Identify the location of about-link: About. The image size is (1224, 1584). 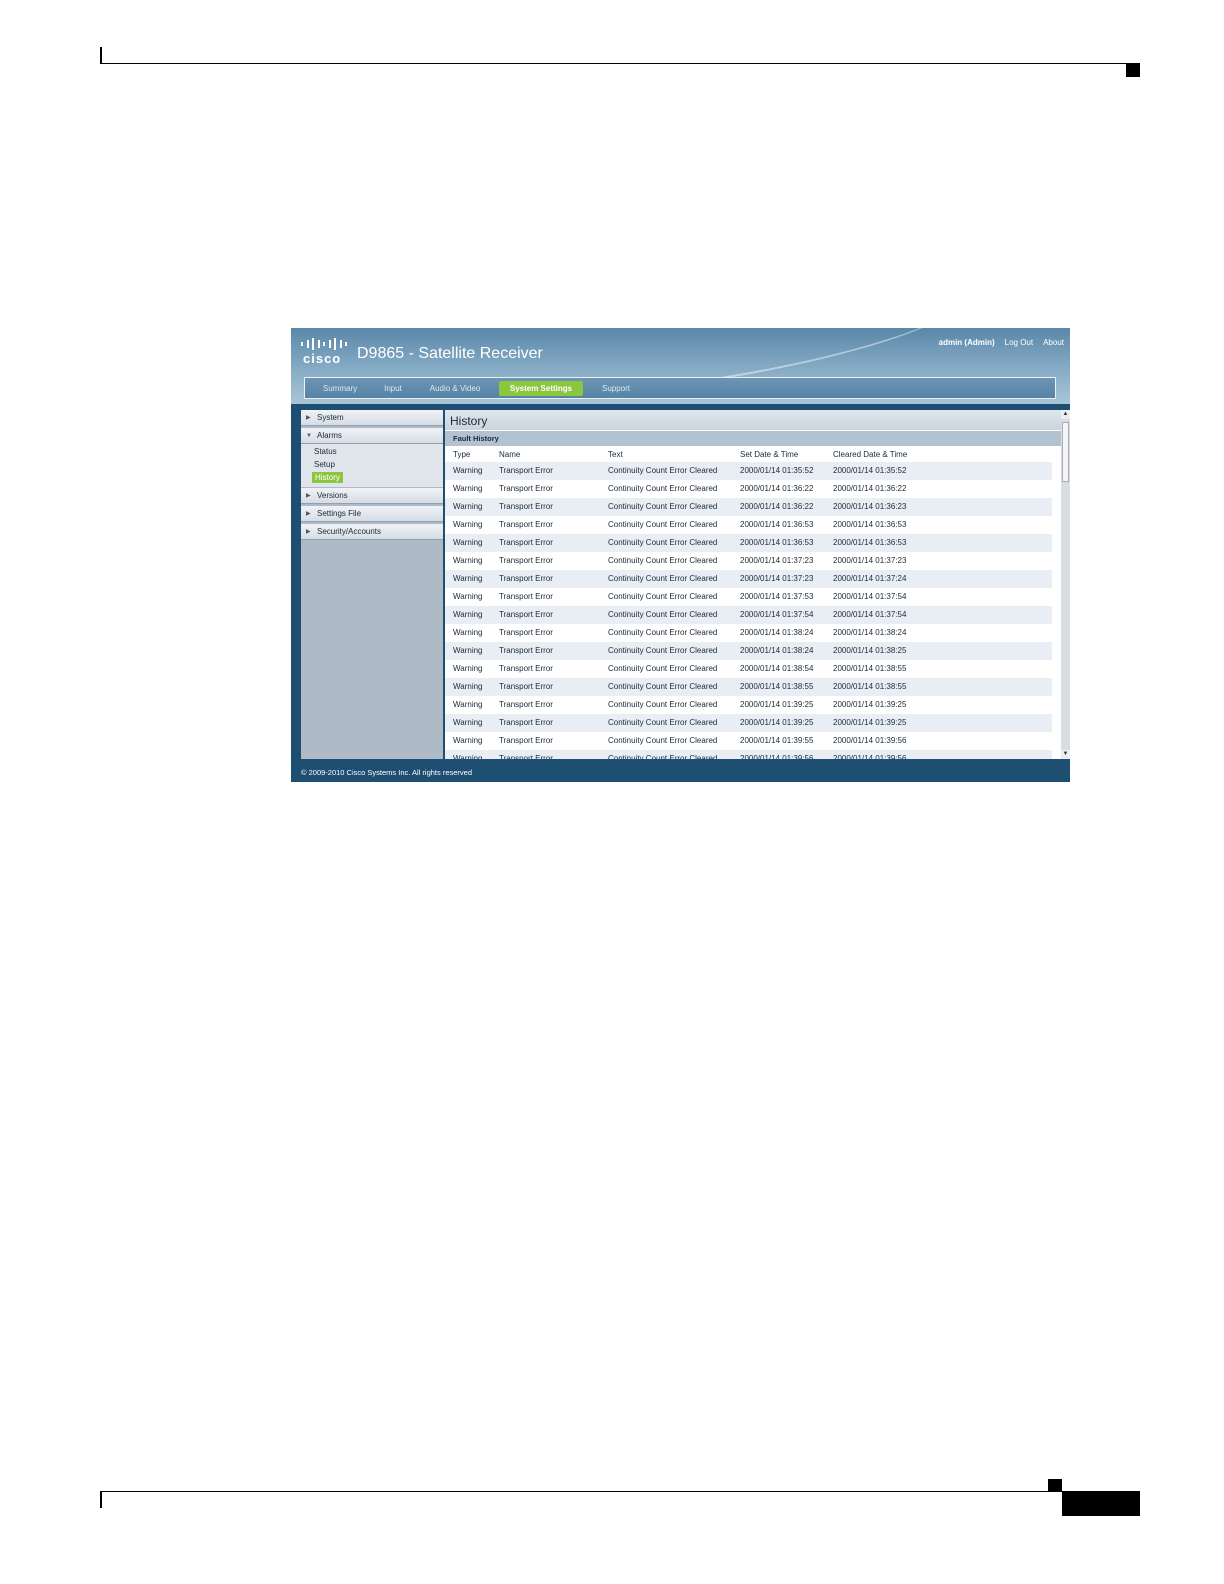
(1053, 342).